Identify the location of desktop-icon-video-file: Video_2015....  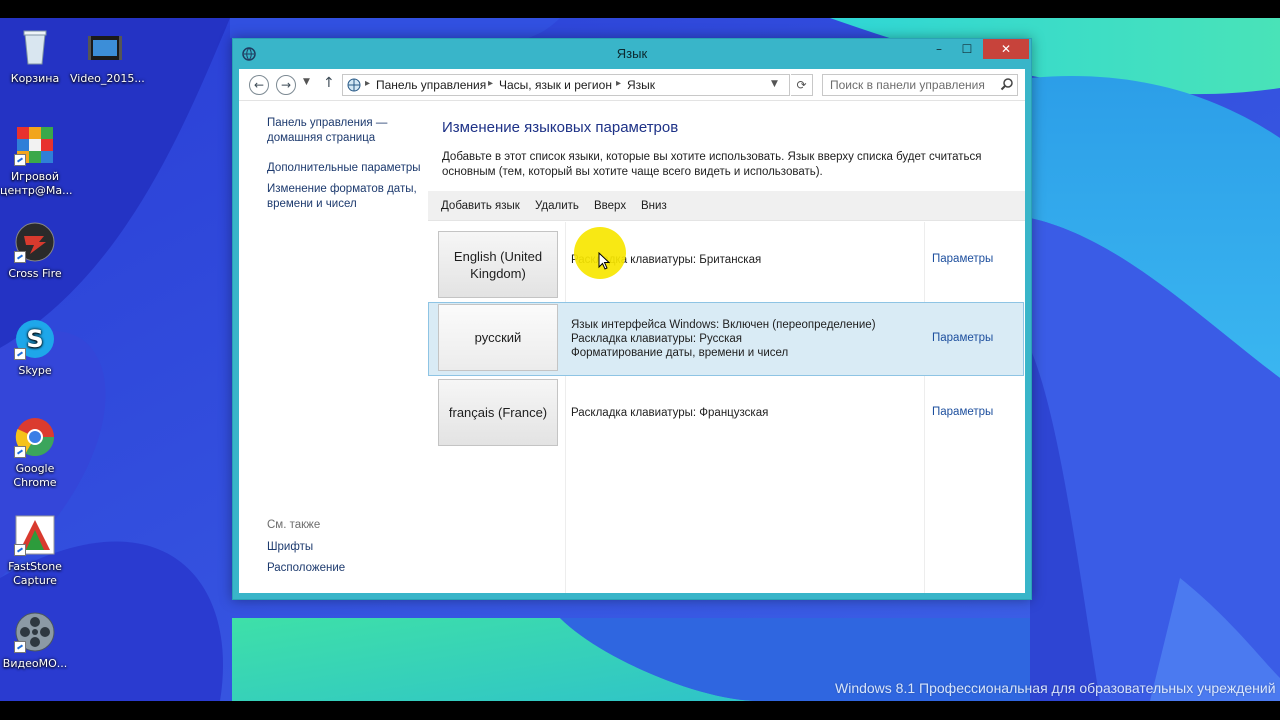
(107, 56).